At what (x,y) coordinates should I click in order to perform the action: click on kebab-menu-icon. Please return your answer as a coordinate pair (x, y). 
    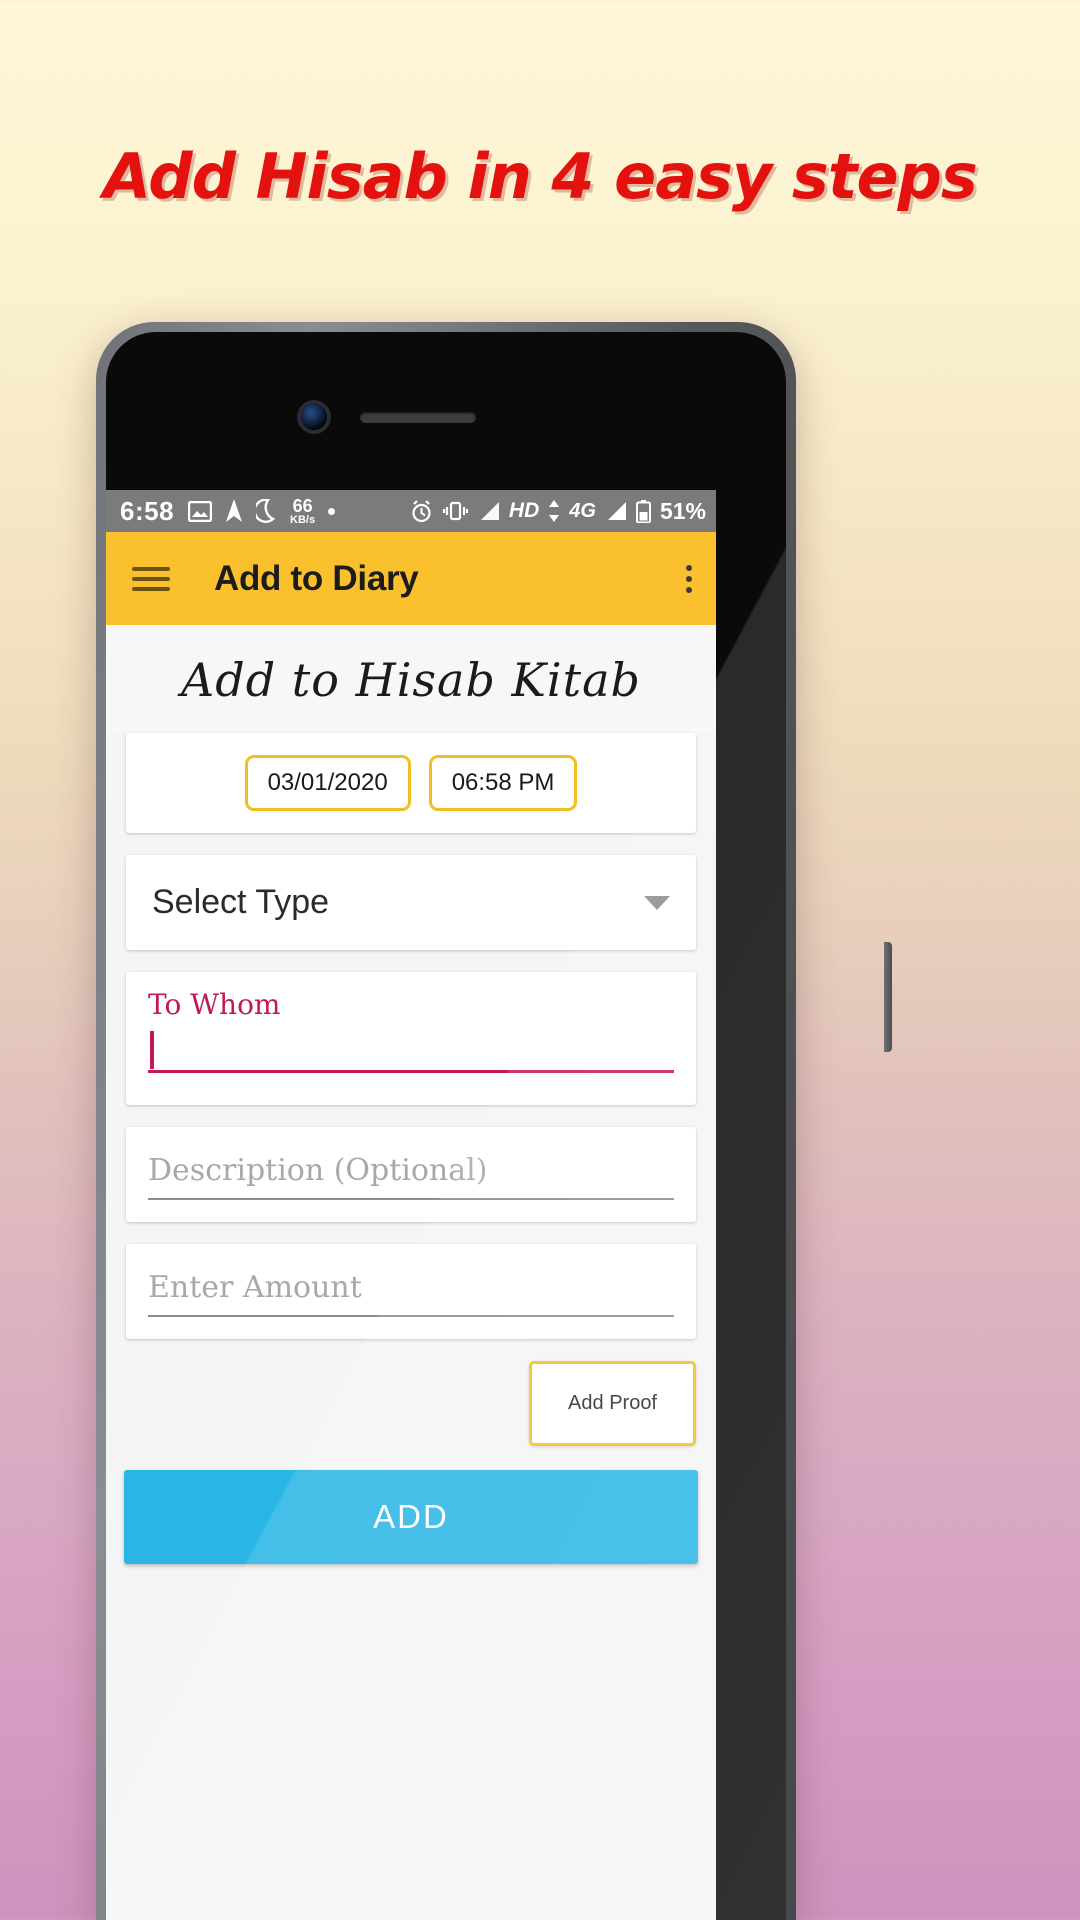
    Looking at the image, I should click on (689, 579).